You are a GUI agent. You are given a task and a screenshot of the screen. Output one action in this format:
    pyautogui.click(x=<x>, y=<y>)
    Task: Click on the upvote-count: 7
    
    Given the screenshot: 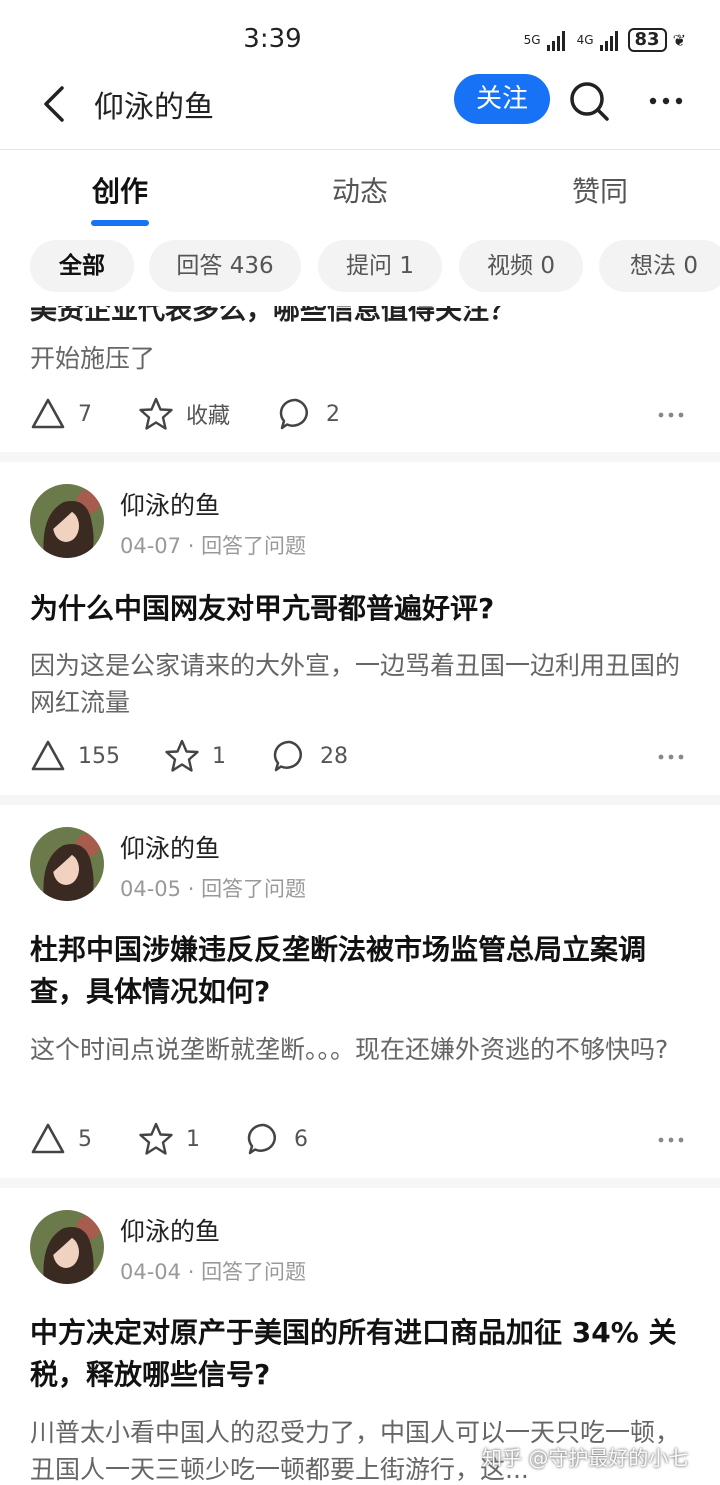 What is the action you would take?
    pyautogui.click(x=85, y=414)
    